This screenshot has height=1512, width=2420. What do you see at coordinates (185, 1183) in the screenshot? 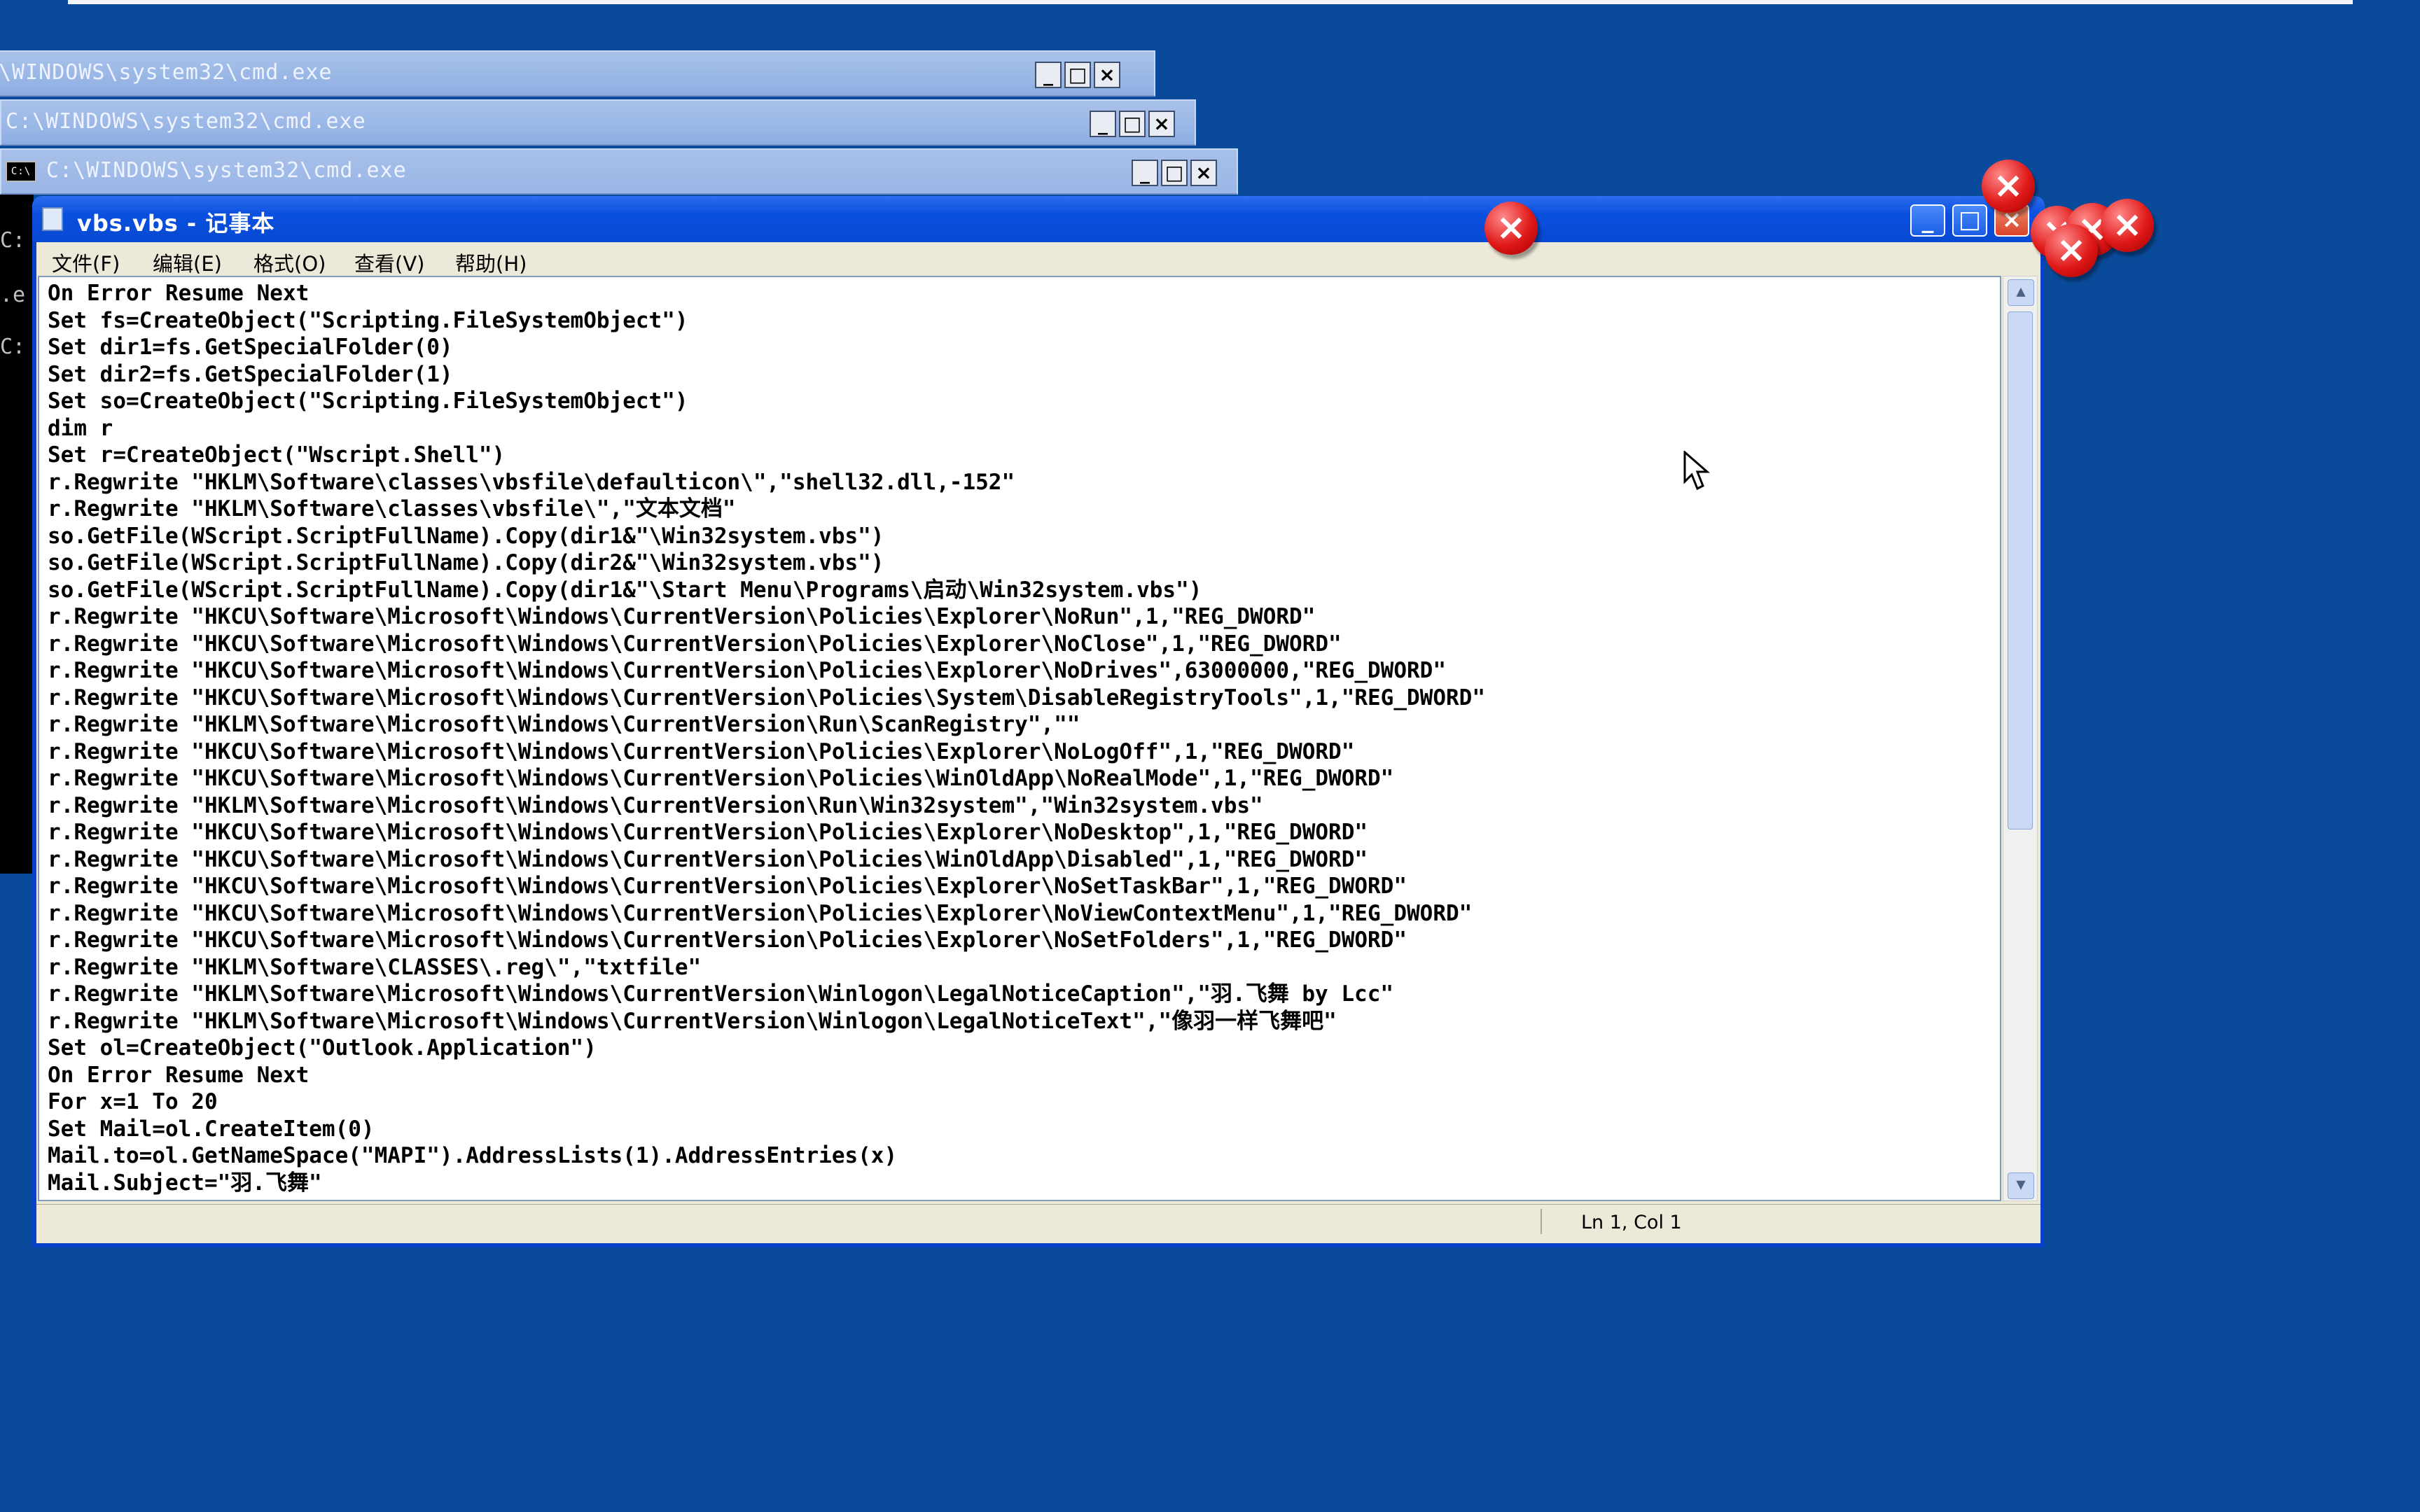
I see `code-line: Mail.Subject="羽.飞舞"` at bounding box center [185, 1183].